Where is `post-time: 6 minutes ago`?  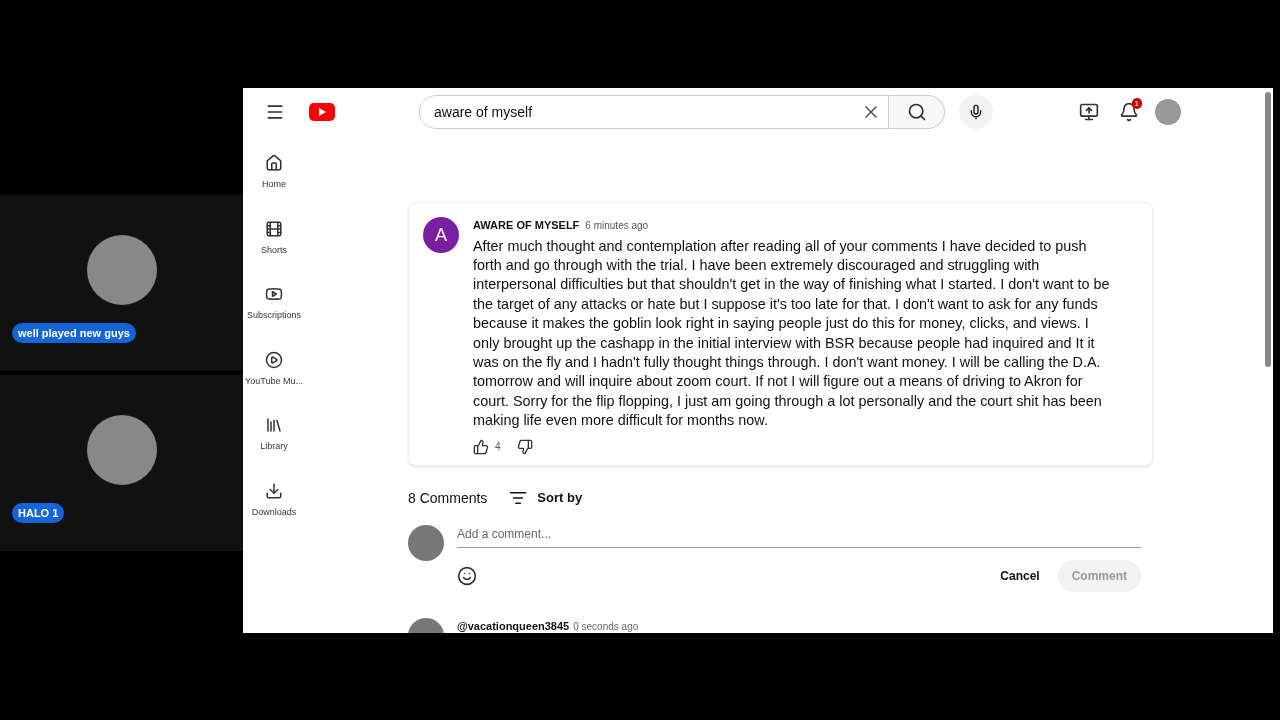 post-time: 6 minutes ago is located at coordinates (617, 226).